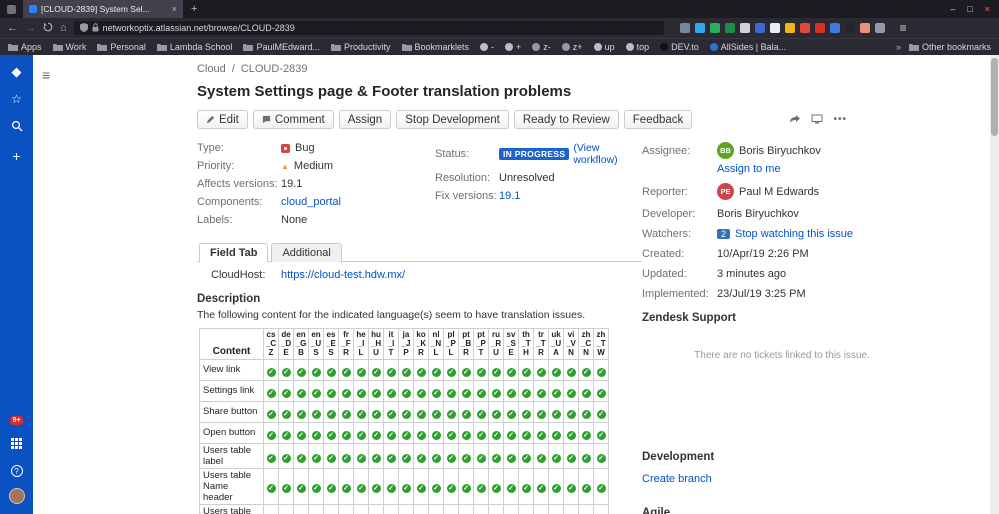 This screenshot has width=999, height=514. What do you see at coordinates (63, 28) in the screenshot?
I see `home-icon: ⌂` at bounding box center [63, 28].